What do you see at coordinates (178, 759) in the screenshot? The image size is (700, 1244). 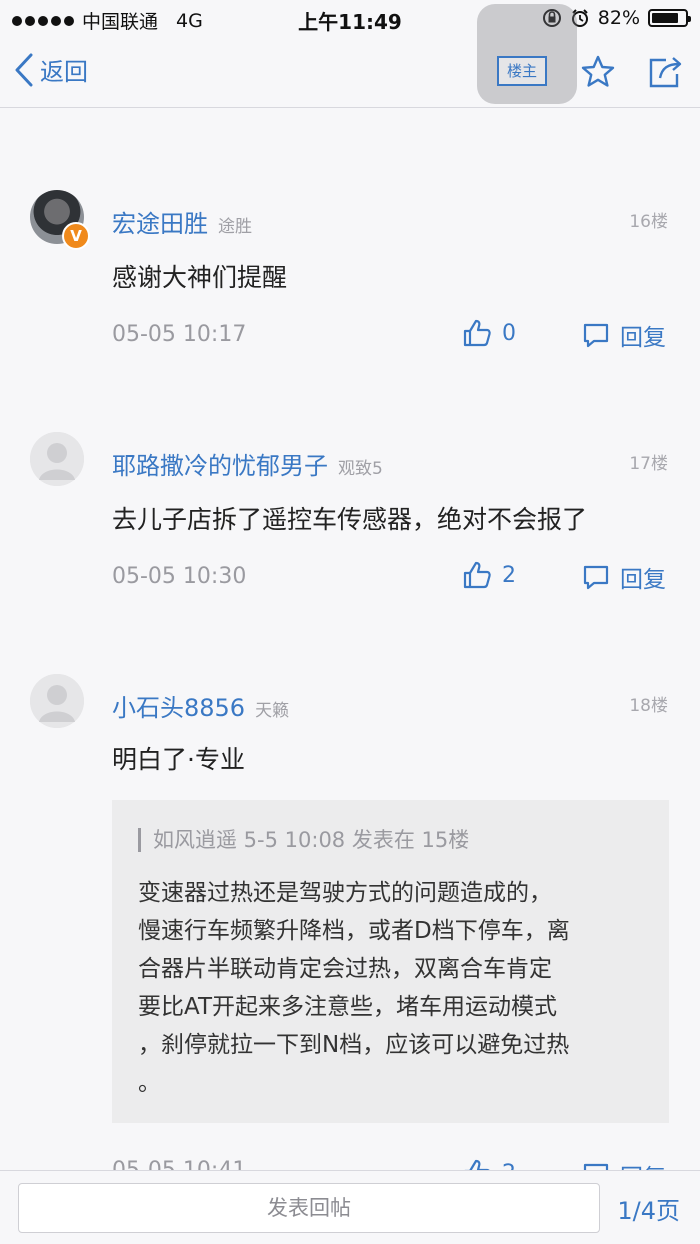 I see `post-content: 明白了·专业` at bounding box center [178, 759].